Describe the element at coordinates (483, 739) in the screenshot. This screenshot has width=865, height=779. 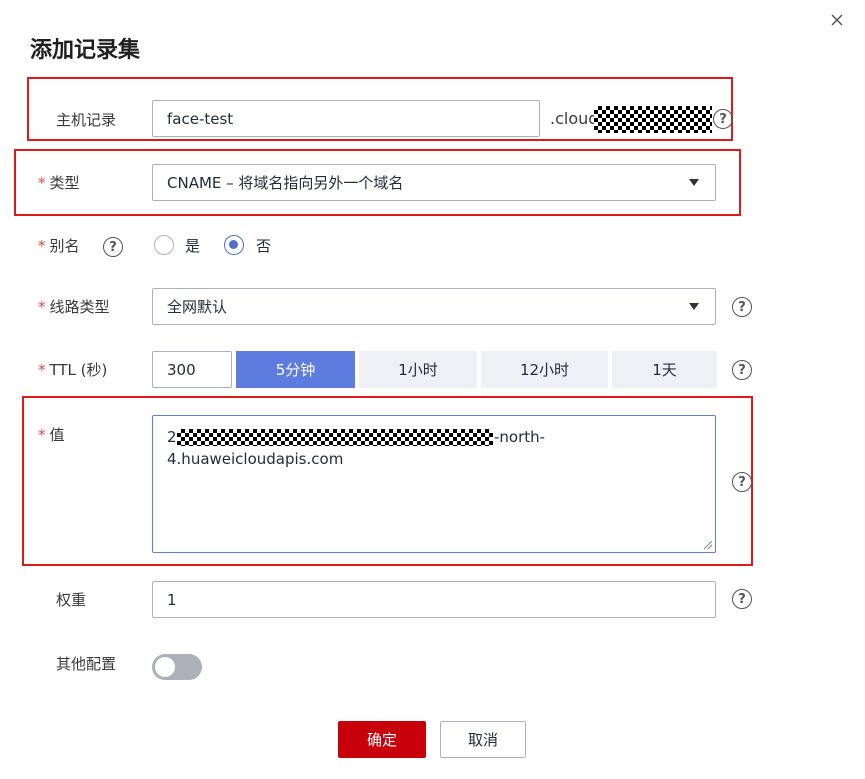
I see `cancel-button: 取消` at that location.